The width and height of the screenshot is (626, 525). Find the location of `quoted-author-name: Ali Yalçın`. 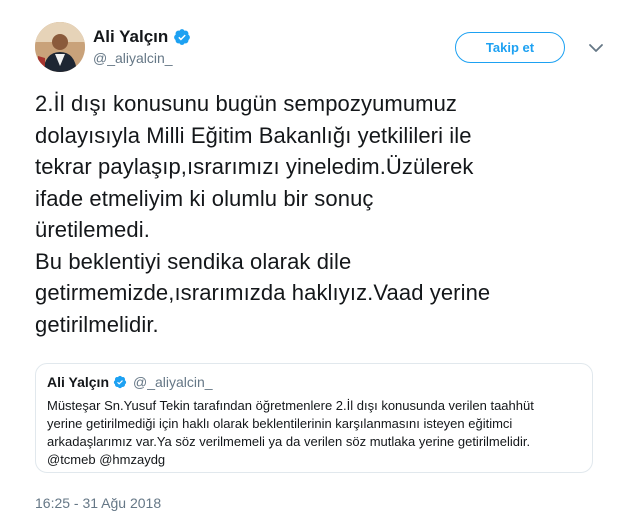

quoted-author-name: Ali Yalçın is located at coordinates (78, 382).